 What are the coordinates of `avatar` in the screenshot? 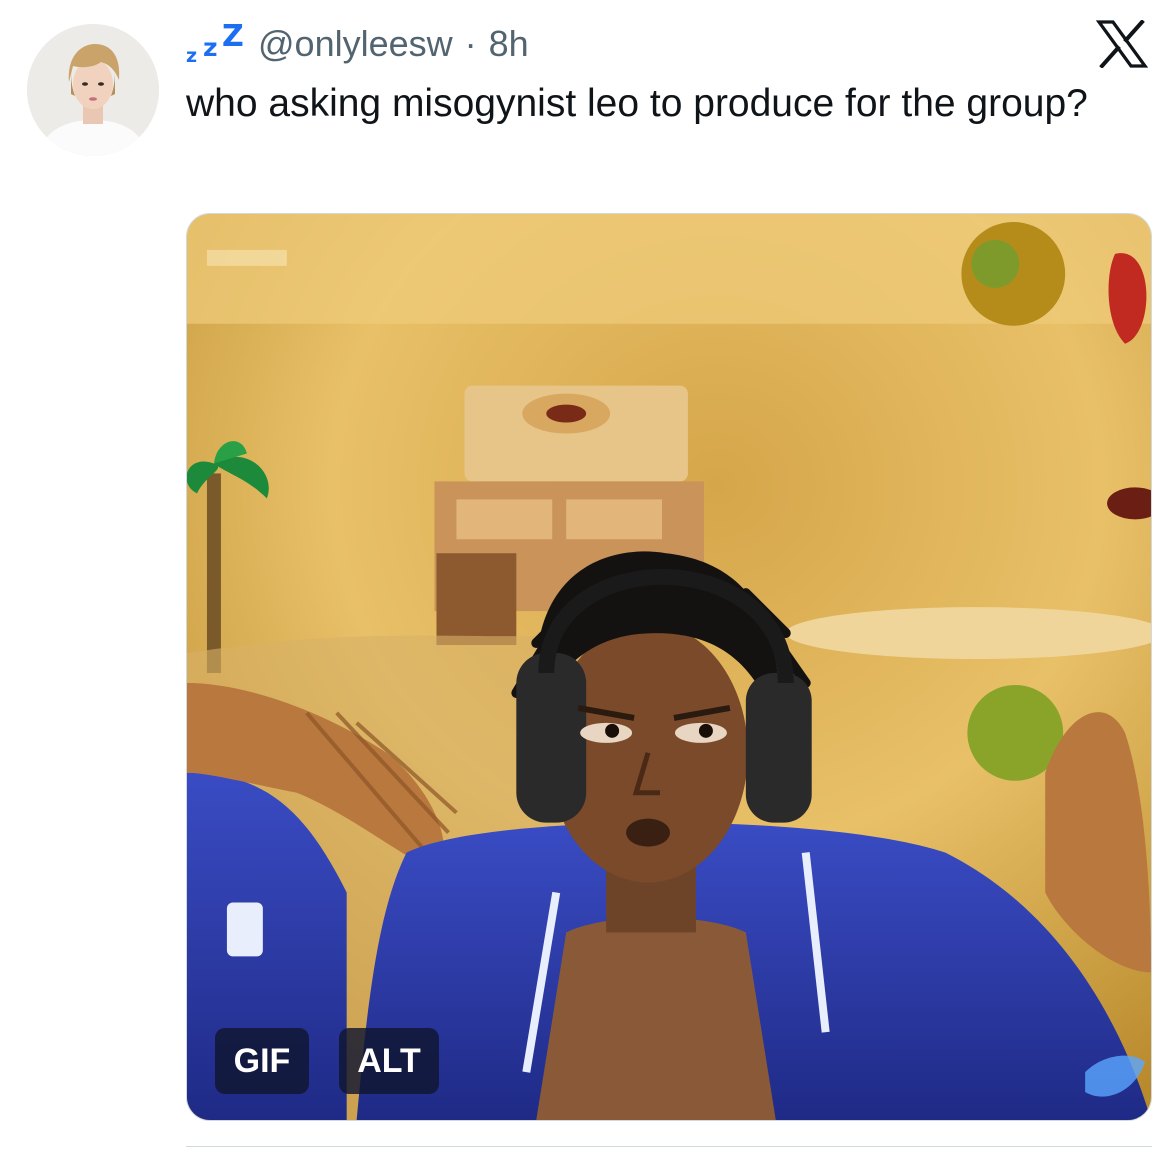 It's located at (93, 90).